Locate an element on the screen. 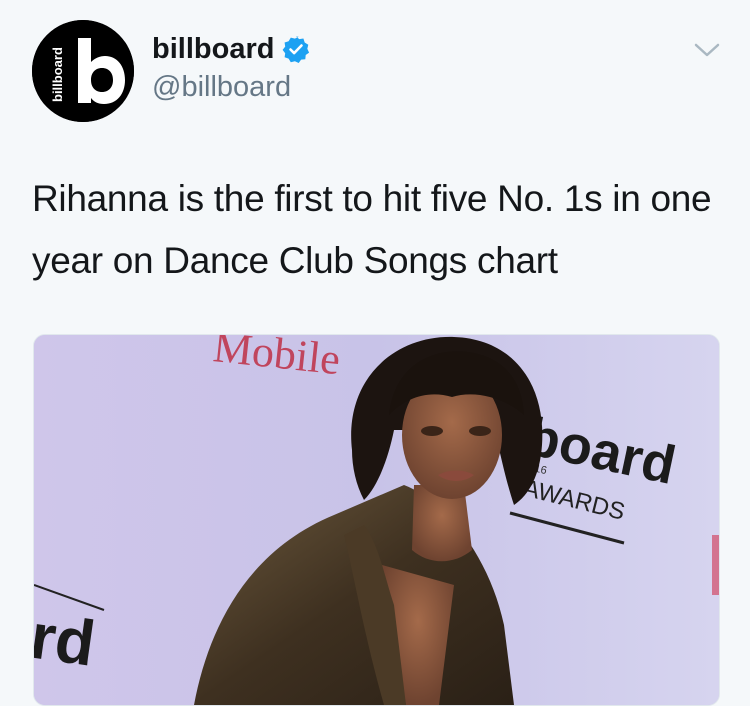 The image size is (750, 706). verified-badge-icon is located at coordinates (296, 49).